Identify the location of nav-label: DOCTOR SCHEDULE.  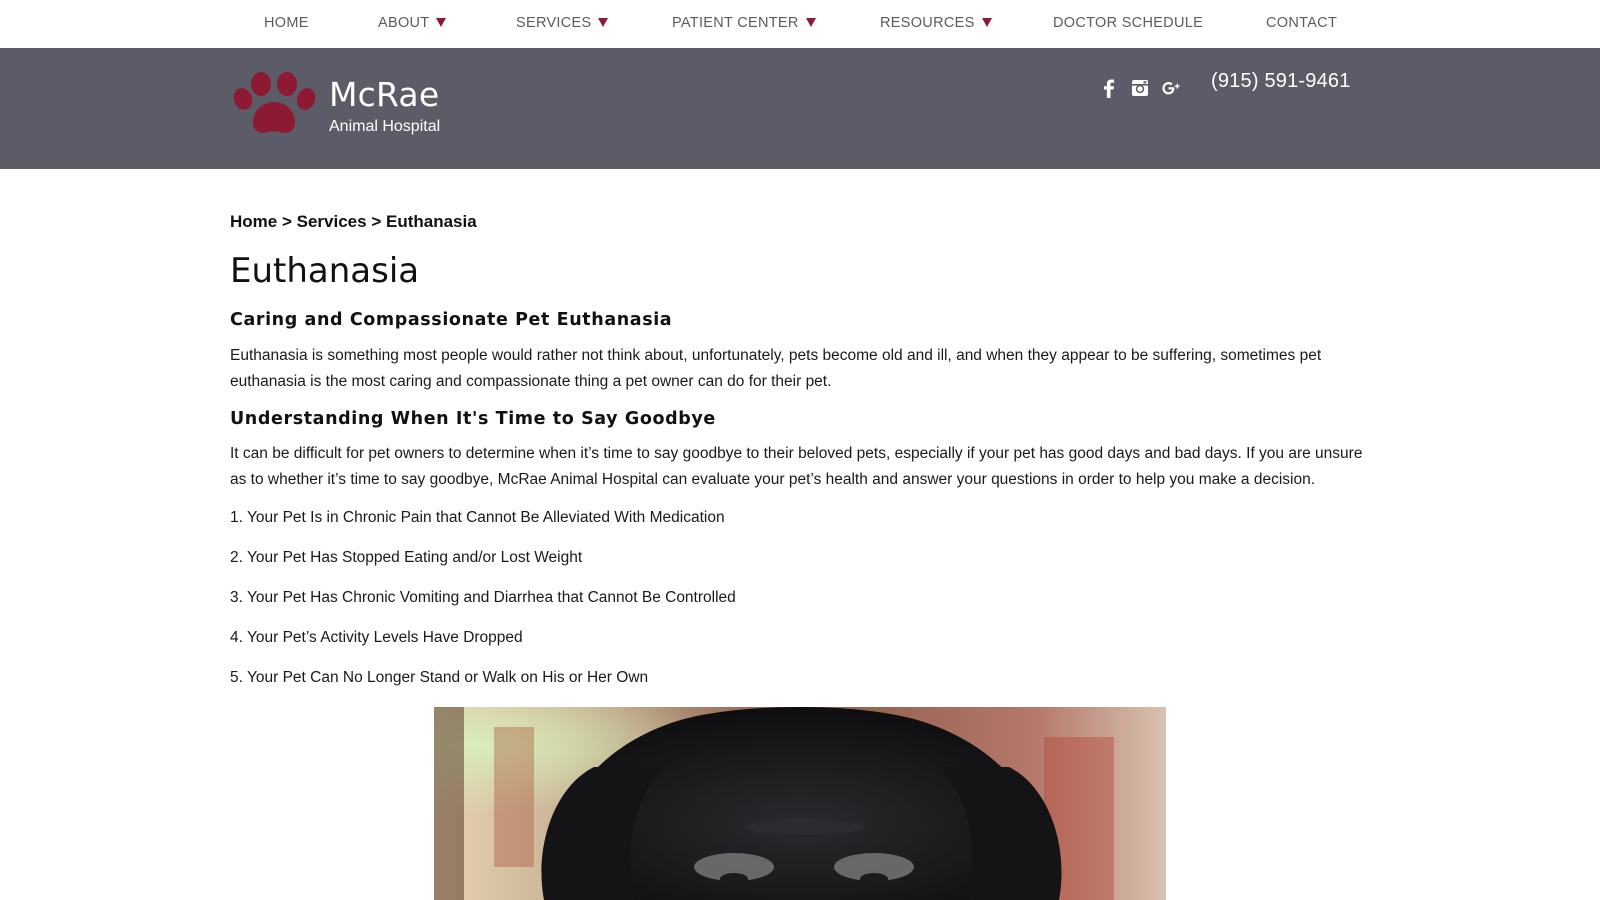
(1128, 23).